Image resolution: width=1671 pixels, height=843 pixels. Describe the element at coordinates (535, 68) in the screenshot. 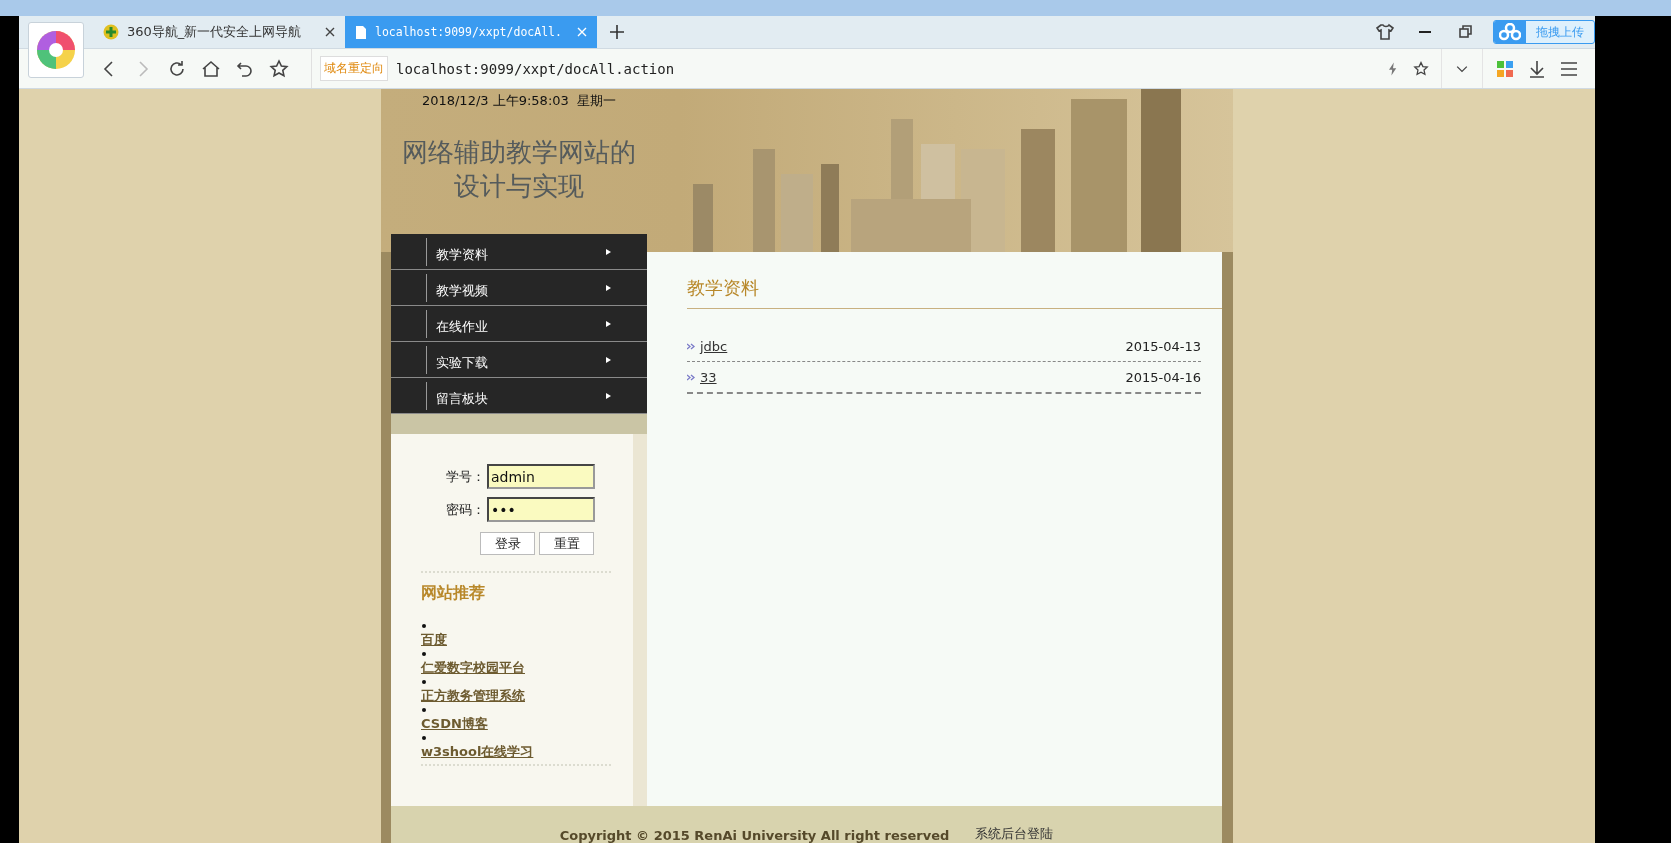

I see `address-field: localhost:9099/xxpt/docAll.action` at that location.